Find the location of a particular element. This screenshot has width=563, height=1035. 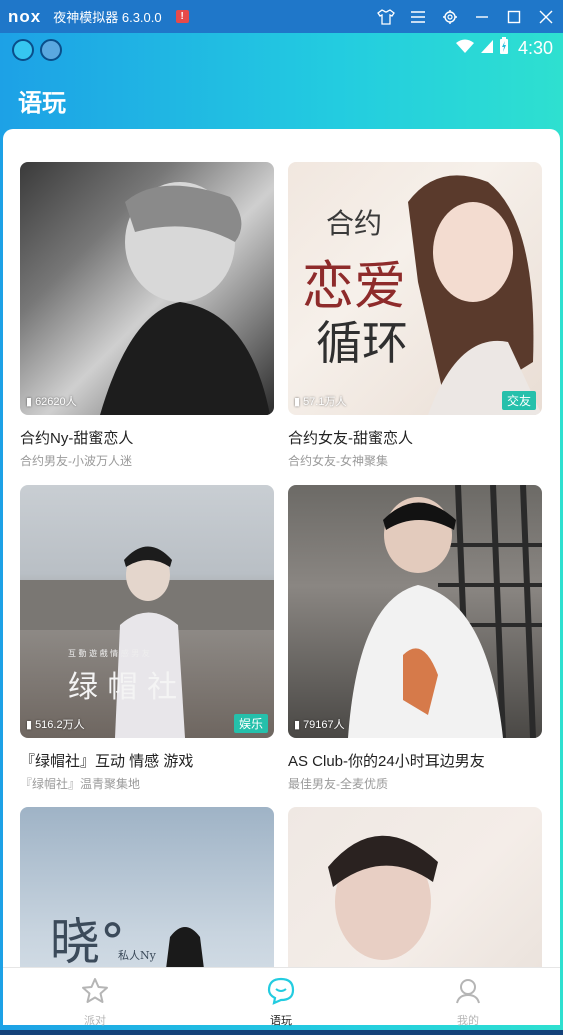

nox-app-icon is located at coordinates (51, 50).